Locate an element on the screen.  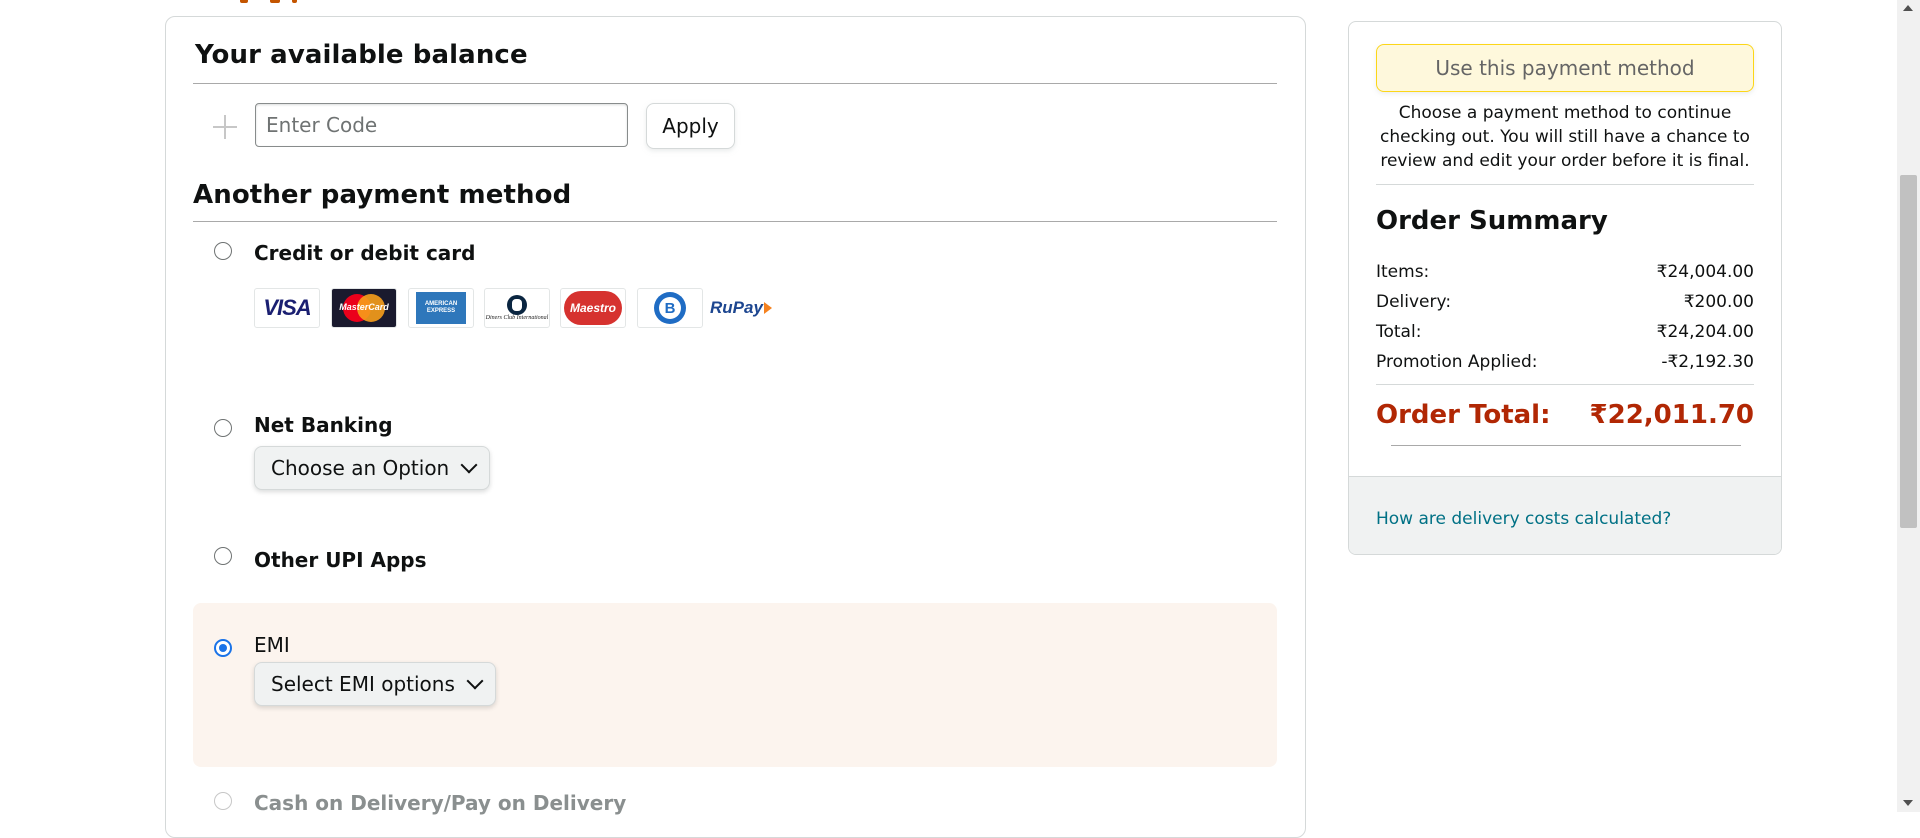
net-banking-label: Net Banking is located at coordinates (323, 425).